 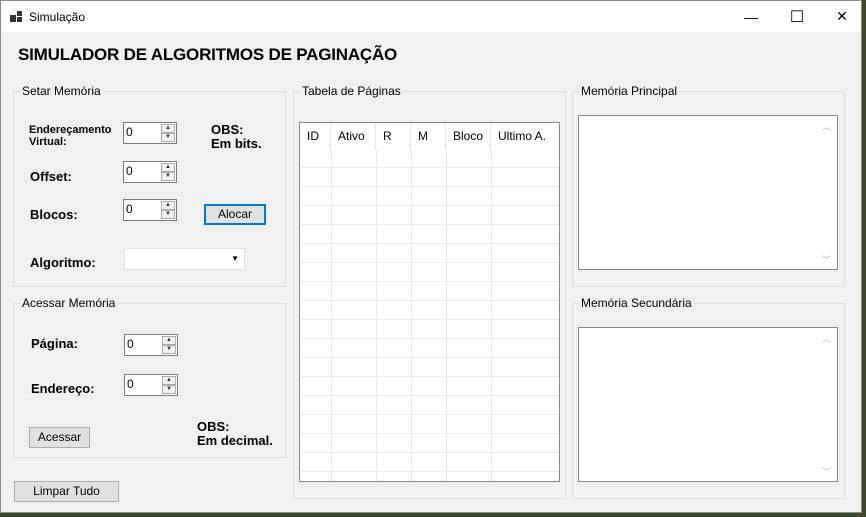 I want to click on maximize-button: ☐, so click(x=797, y=16).